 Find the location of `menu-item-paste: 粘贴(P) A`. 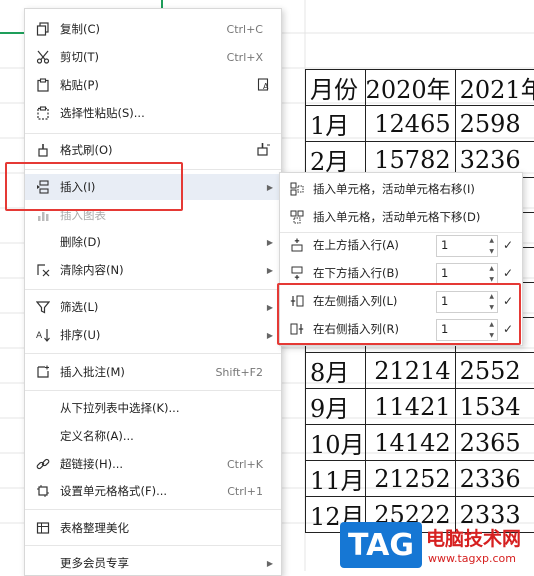

menu-item-paste: 粘贴(P) A is located at coordinates (153, 85).